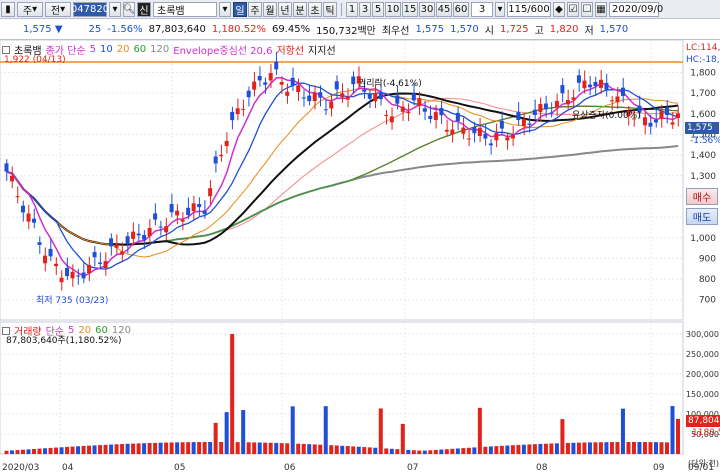  I want to click on price-axis-label: 900, so click(707, 259).